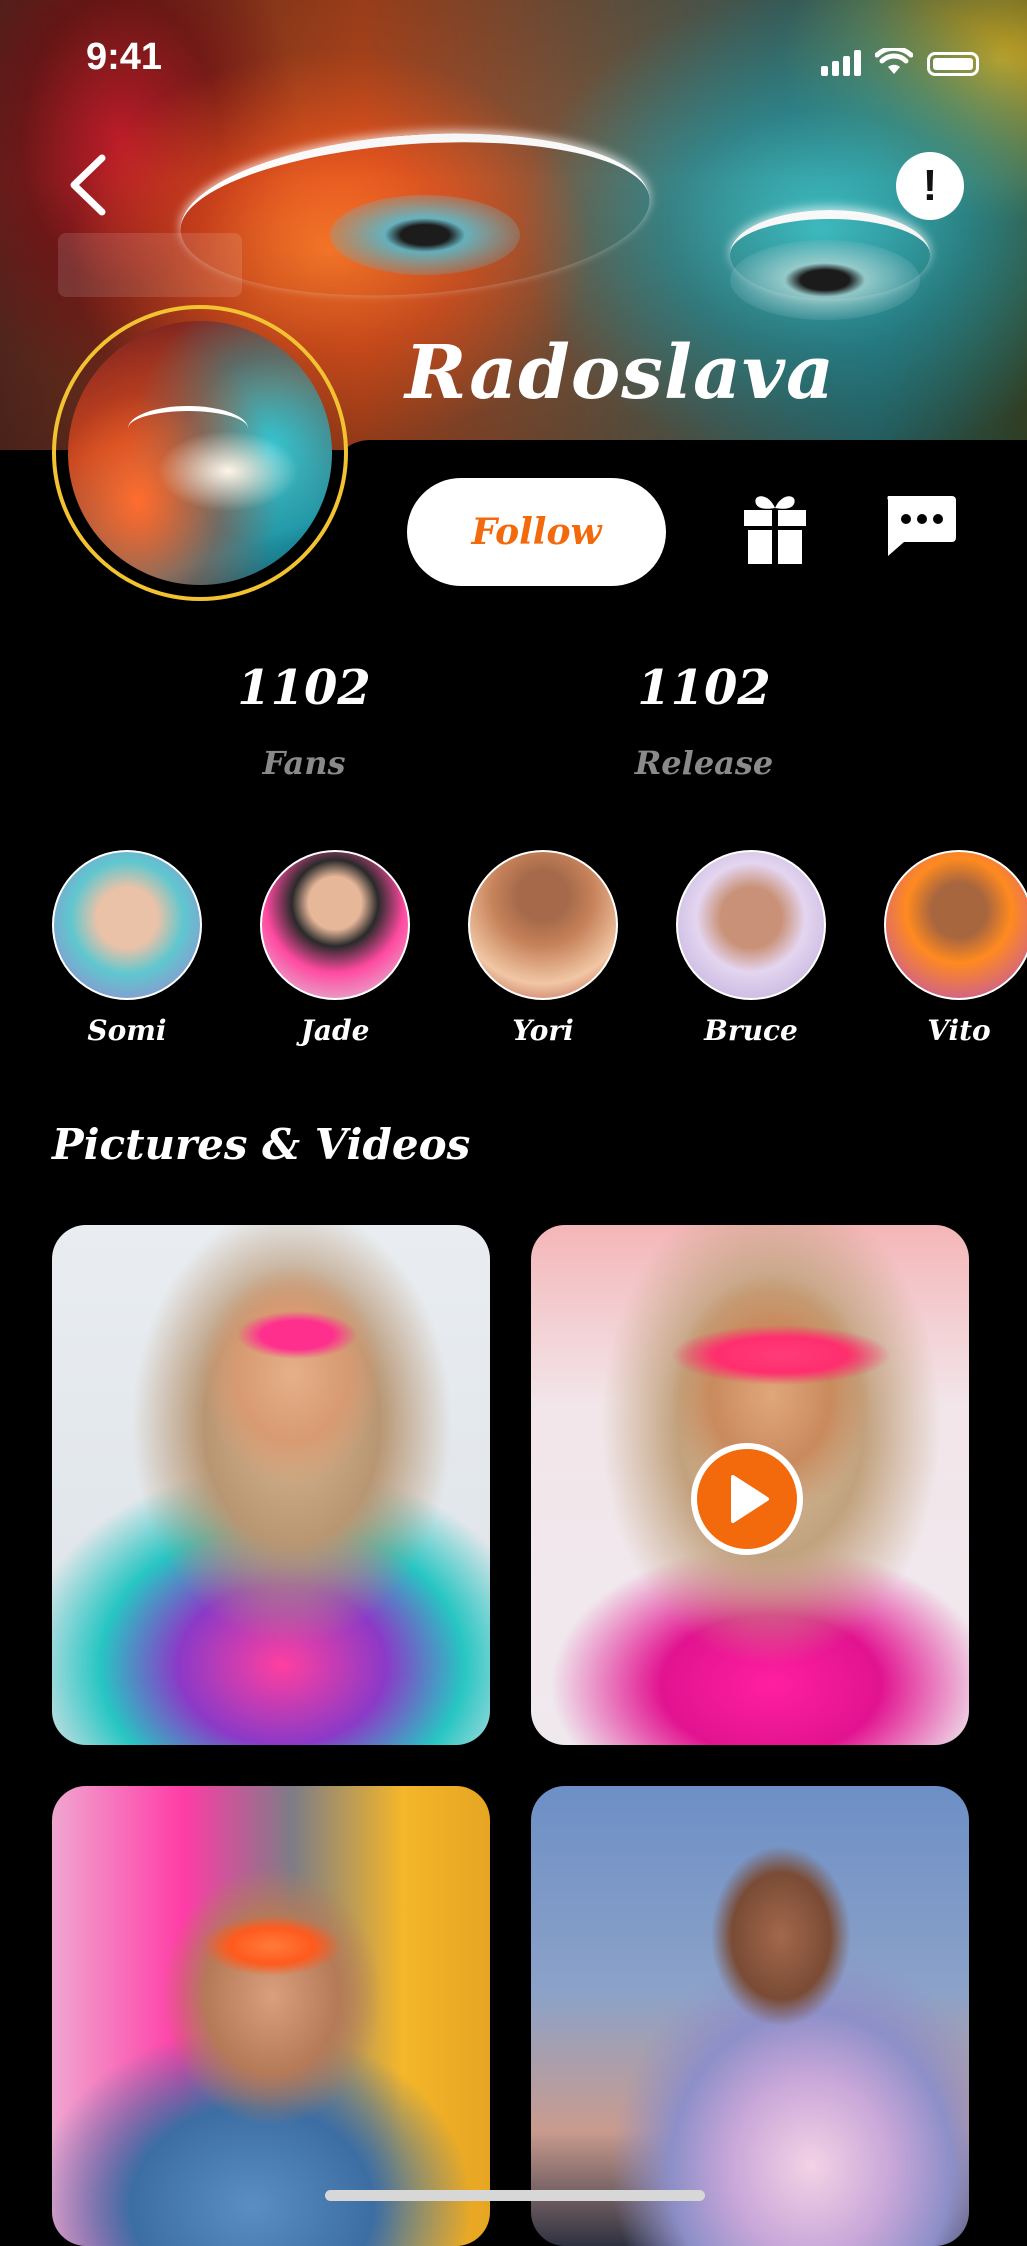  I want to click on friend-item-vito: Vito, so click(948, 948).